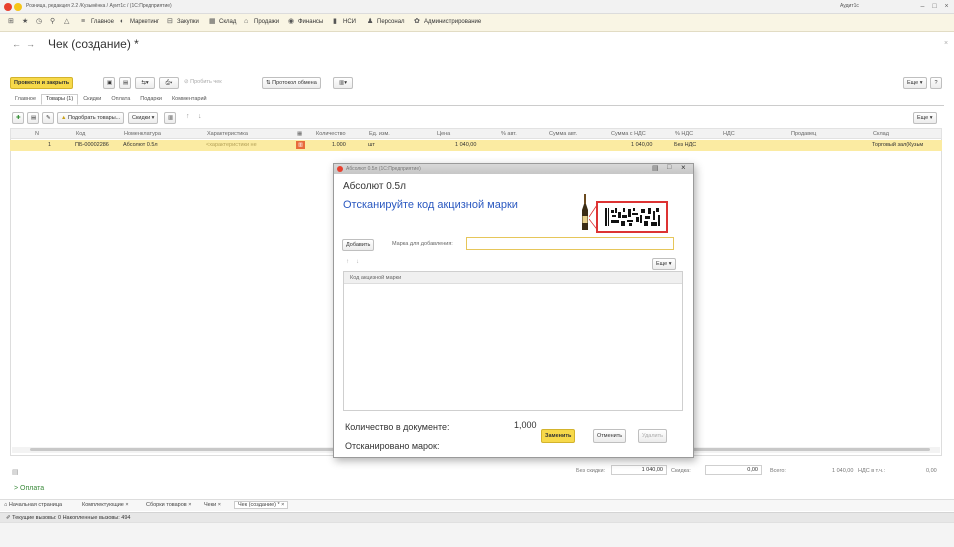 This screenshot has height=547, width=954. I want to click on col-auto-sum: Сумма авт., so click(563, 134).